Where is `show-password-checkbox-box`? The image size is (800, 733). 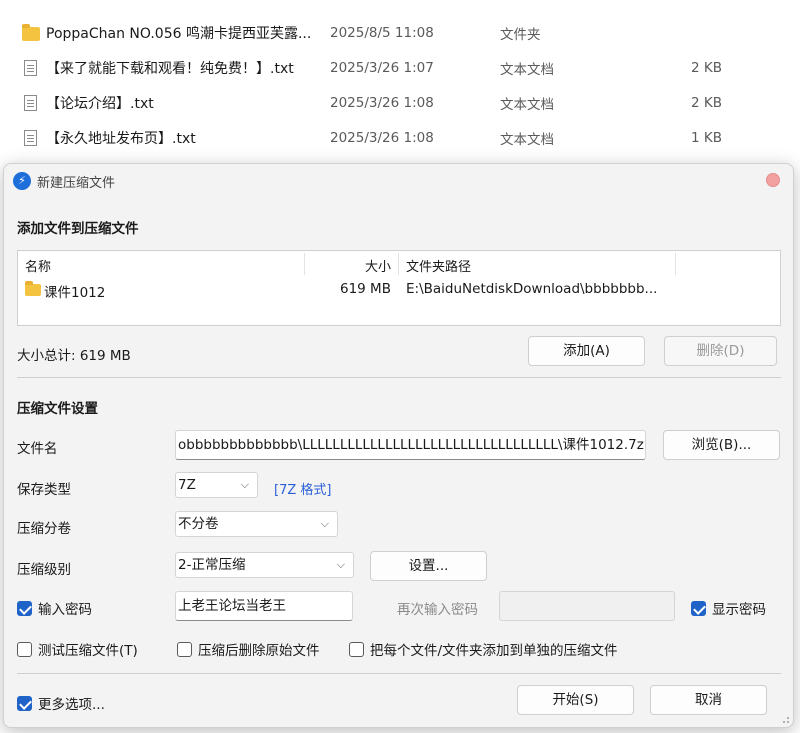 show-password-checkbox-box is located at coordinates (698, 608).